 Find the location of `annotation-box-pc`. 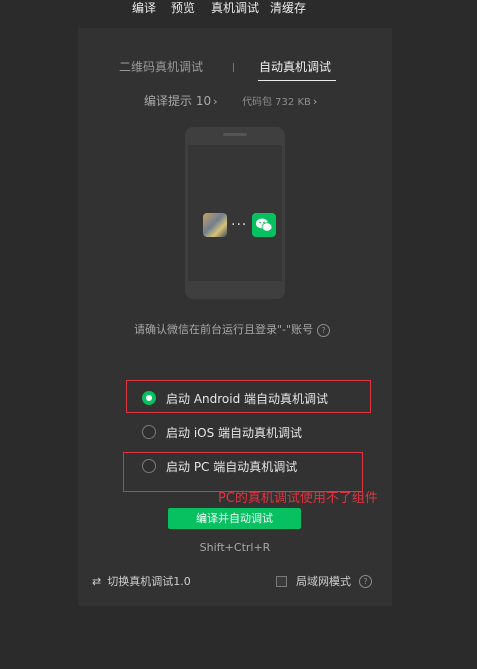

annotation-box-pc is located at coordinates (243, 472).